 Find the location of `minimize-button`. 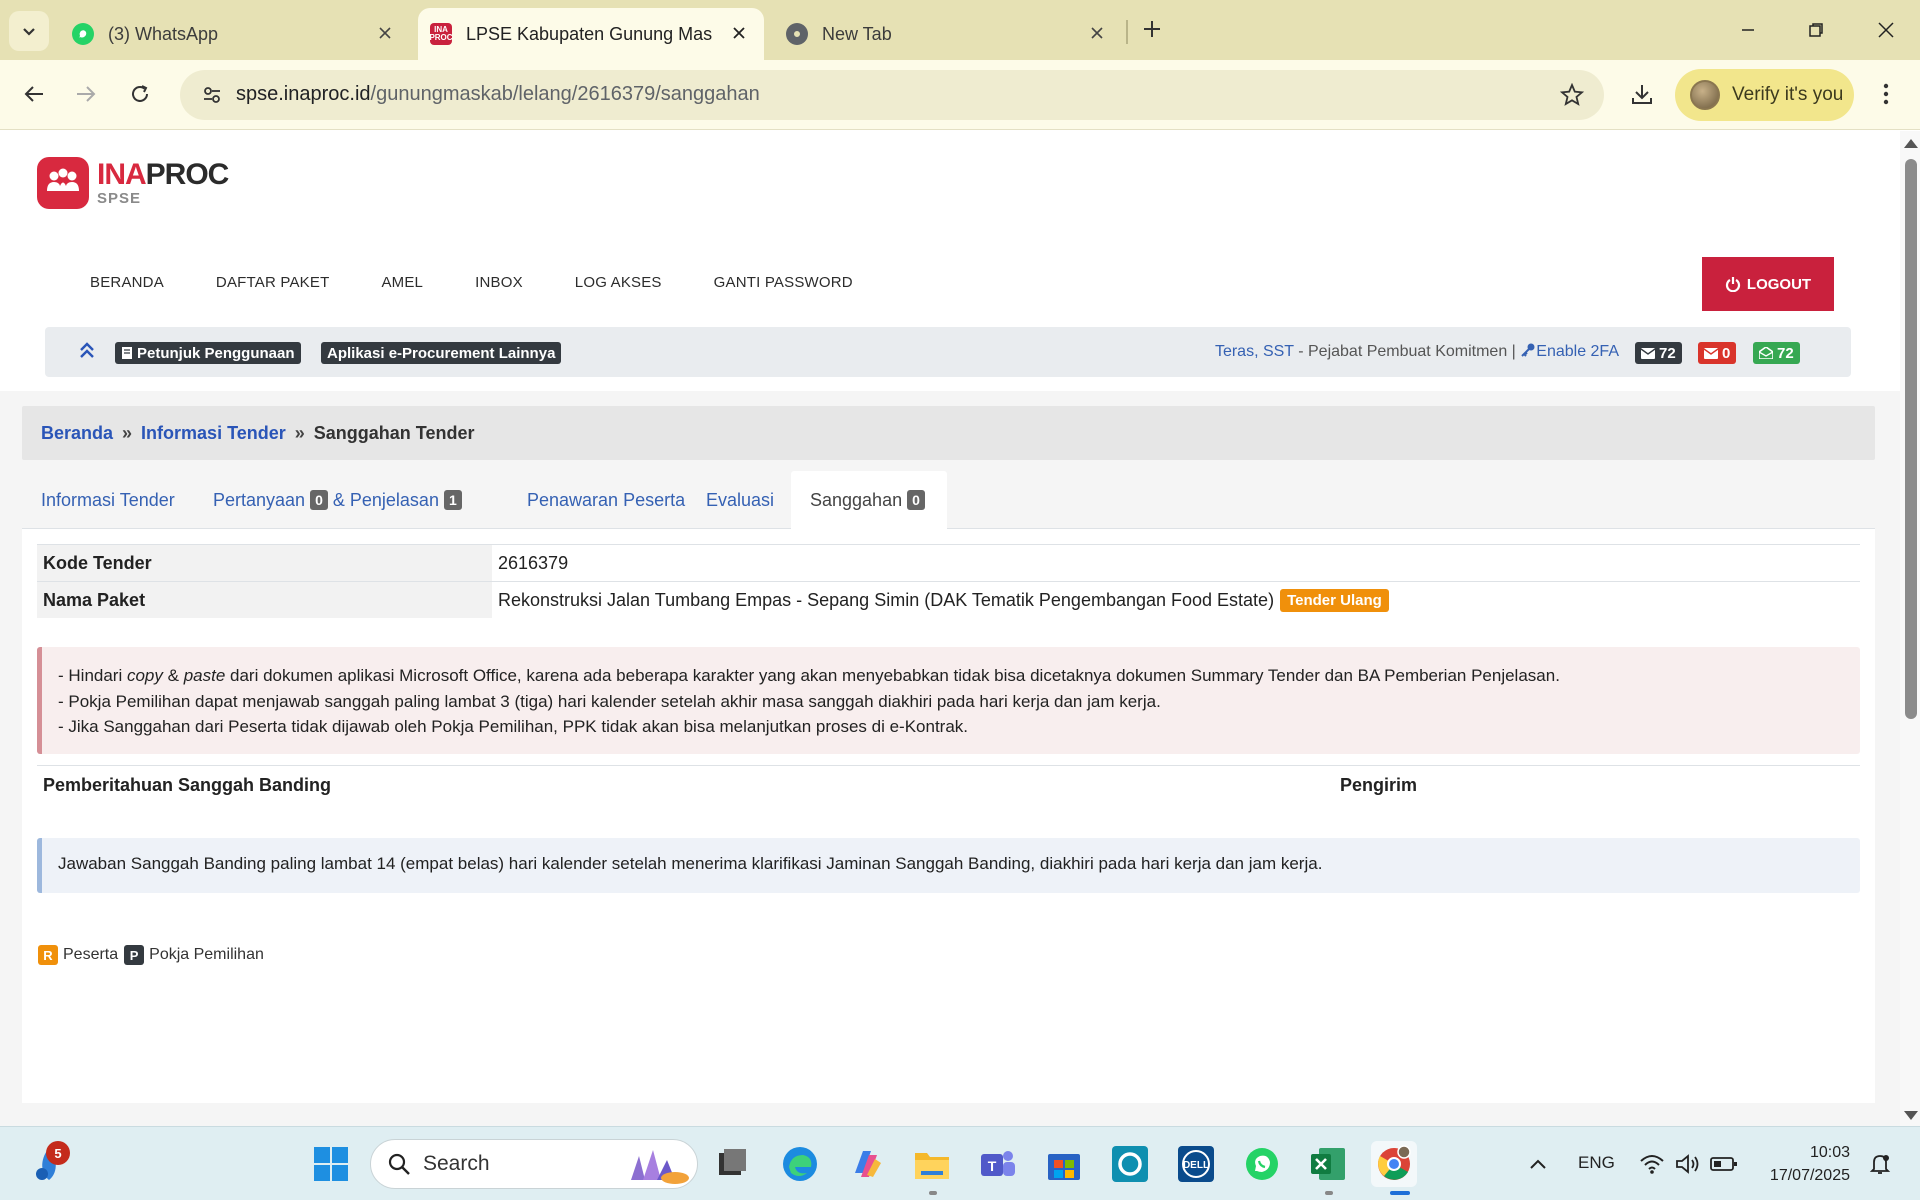

minimize-button is located at coordinates (1748, 30).